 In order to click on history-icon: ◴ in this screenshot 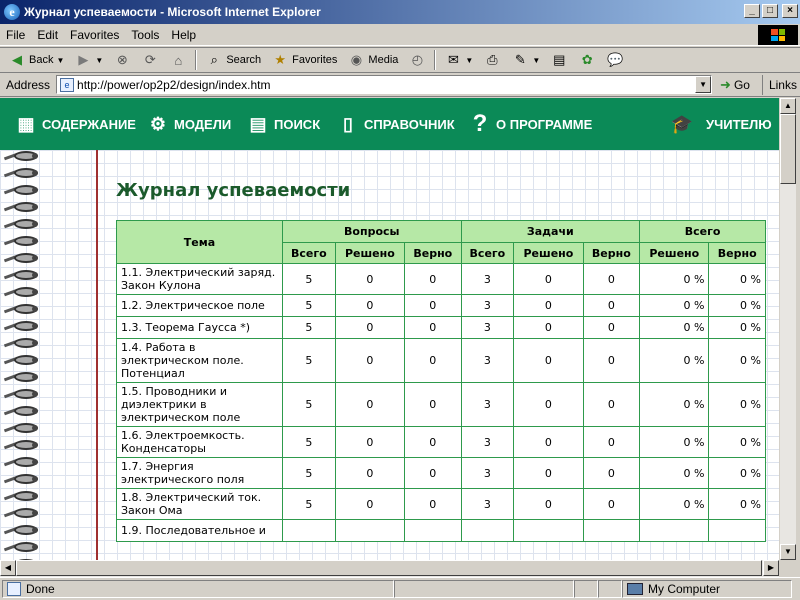, I will do `click(417, 59)`.